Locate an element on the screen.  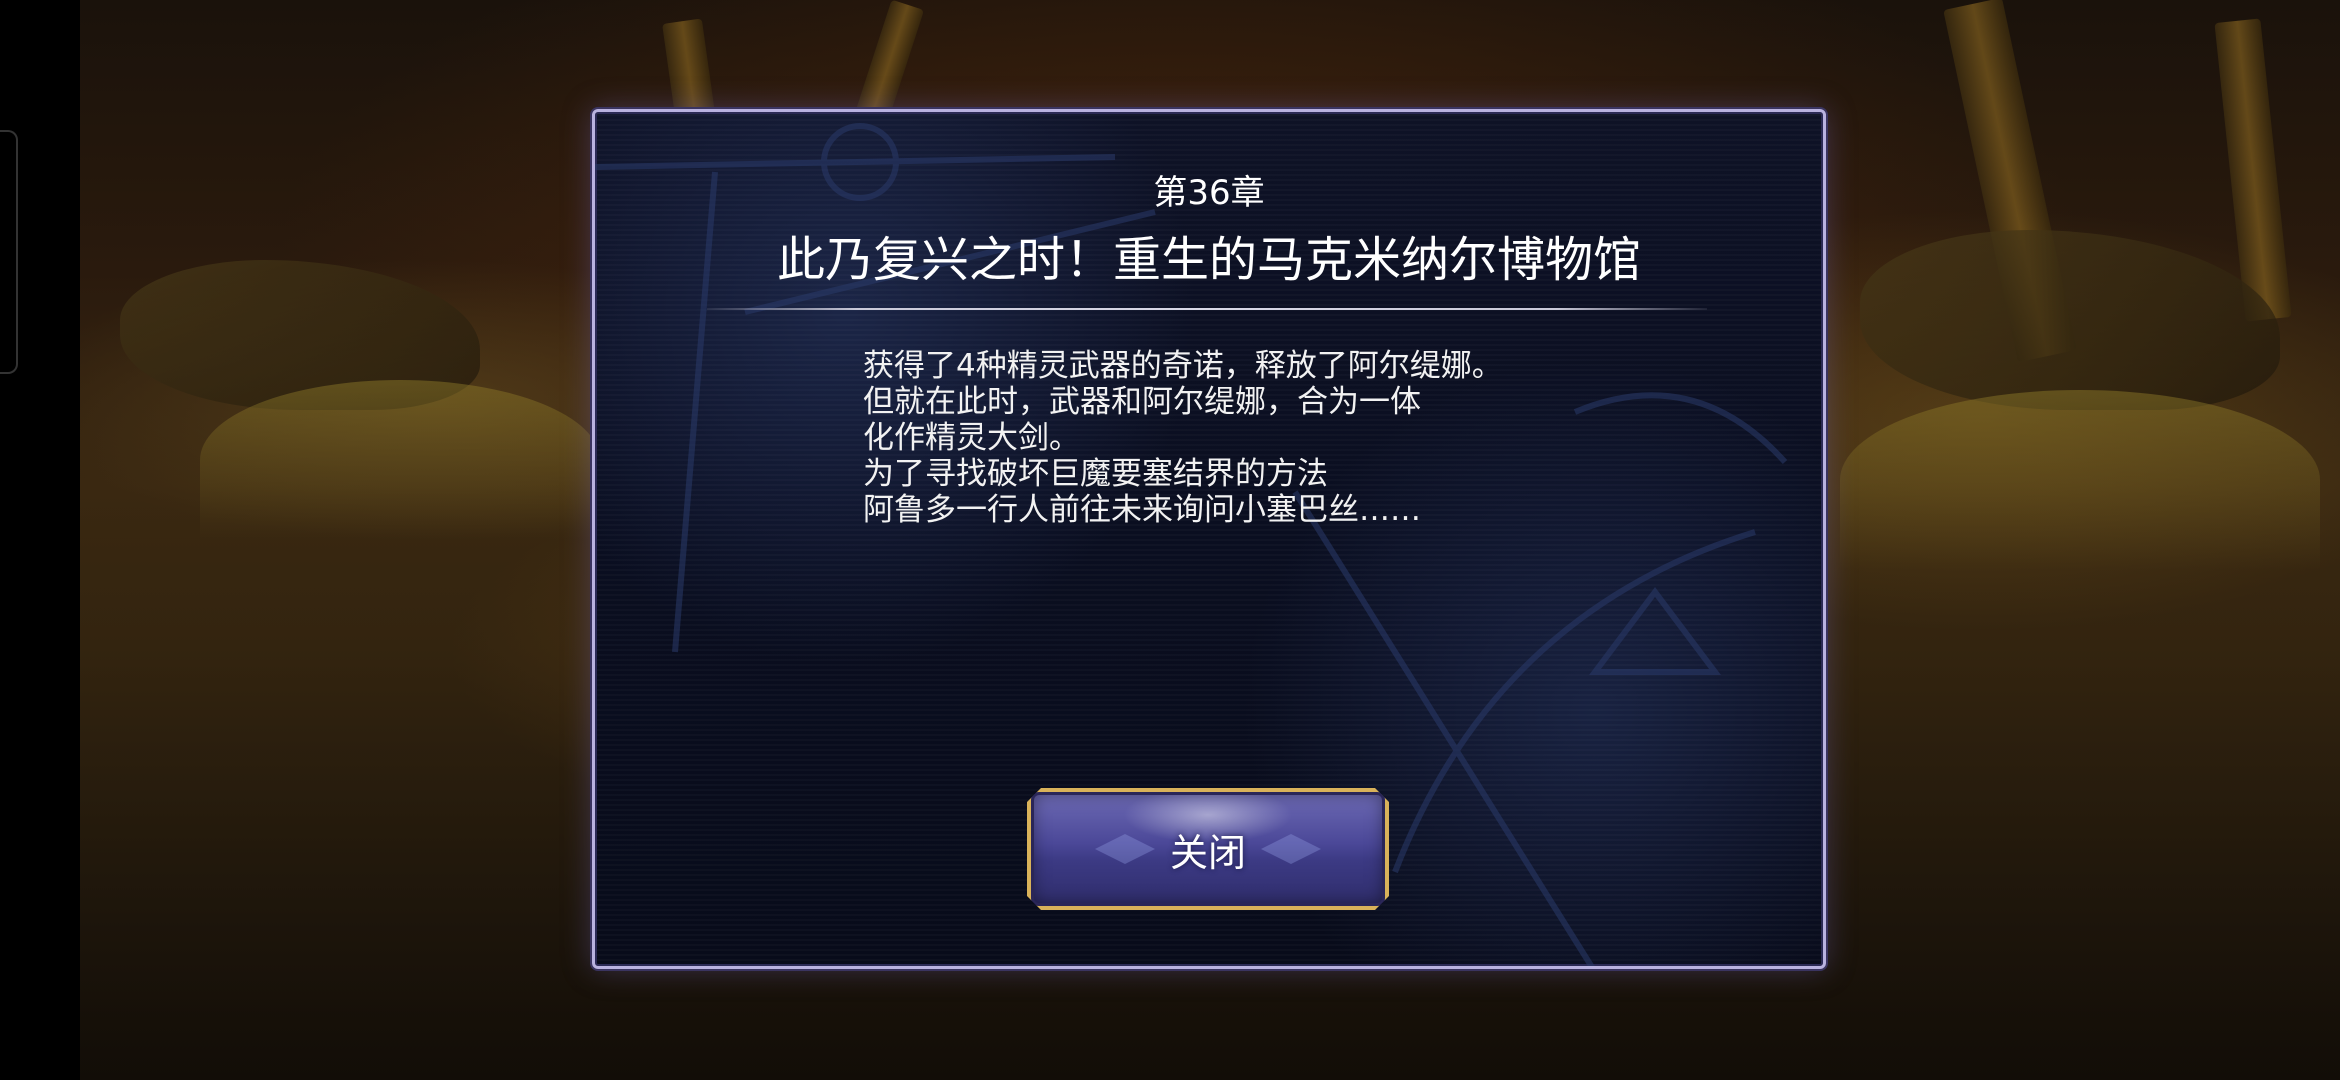
close-button: 关闭 is located at coordinates (1208, 849).